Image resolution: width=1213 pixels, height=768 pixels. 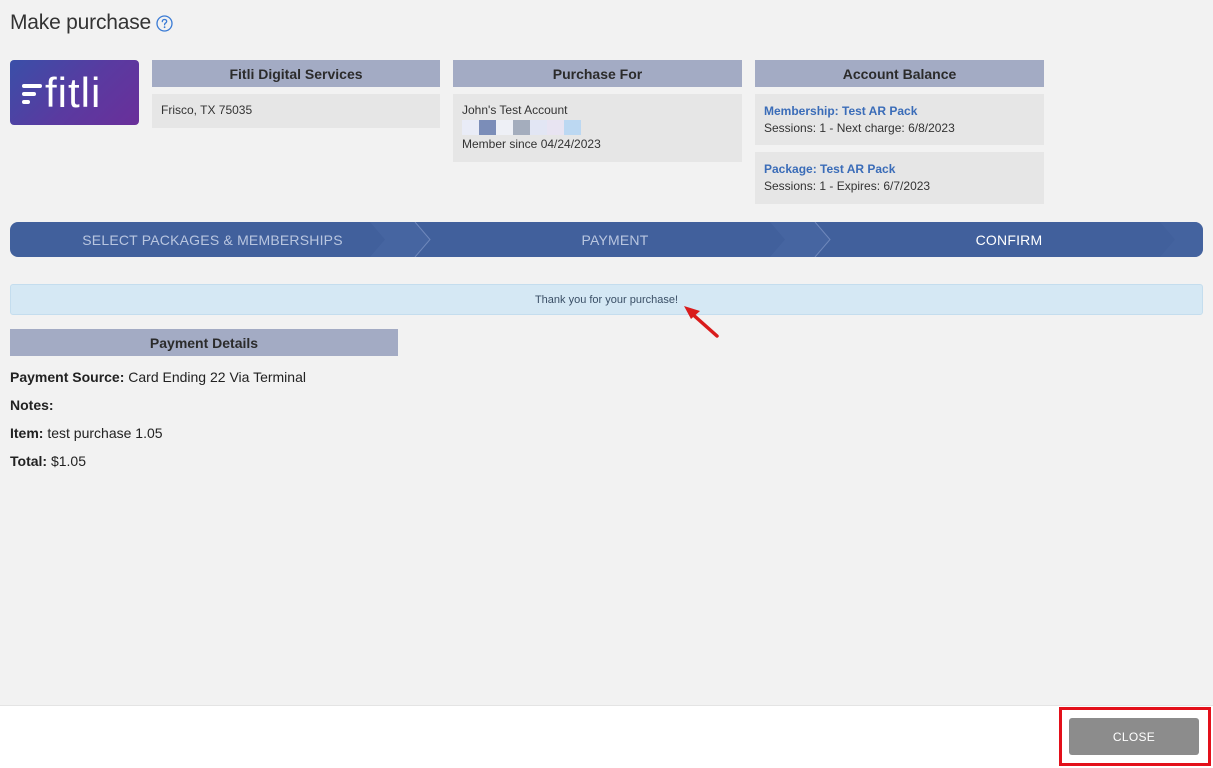 I want to click on step-label: SELECT PACKAGES & MEMBERSHIPS, so click(x=212, y=239).